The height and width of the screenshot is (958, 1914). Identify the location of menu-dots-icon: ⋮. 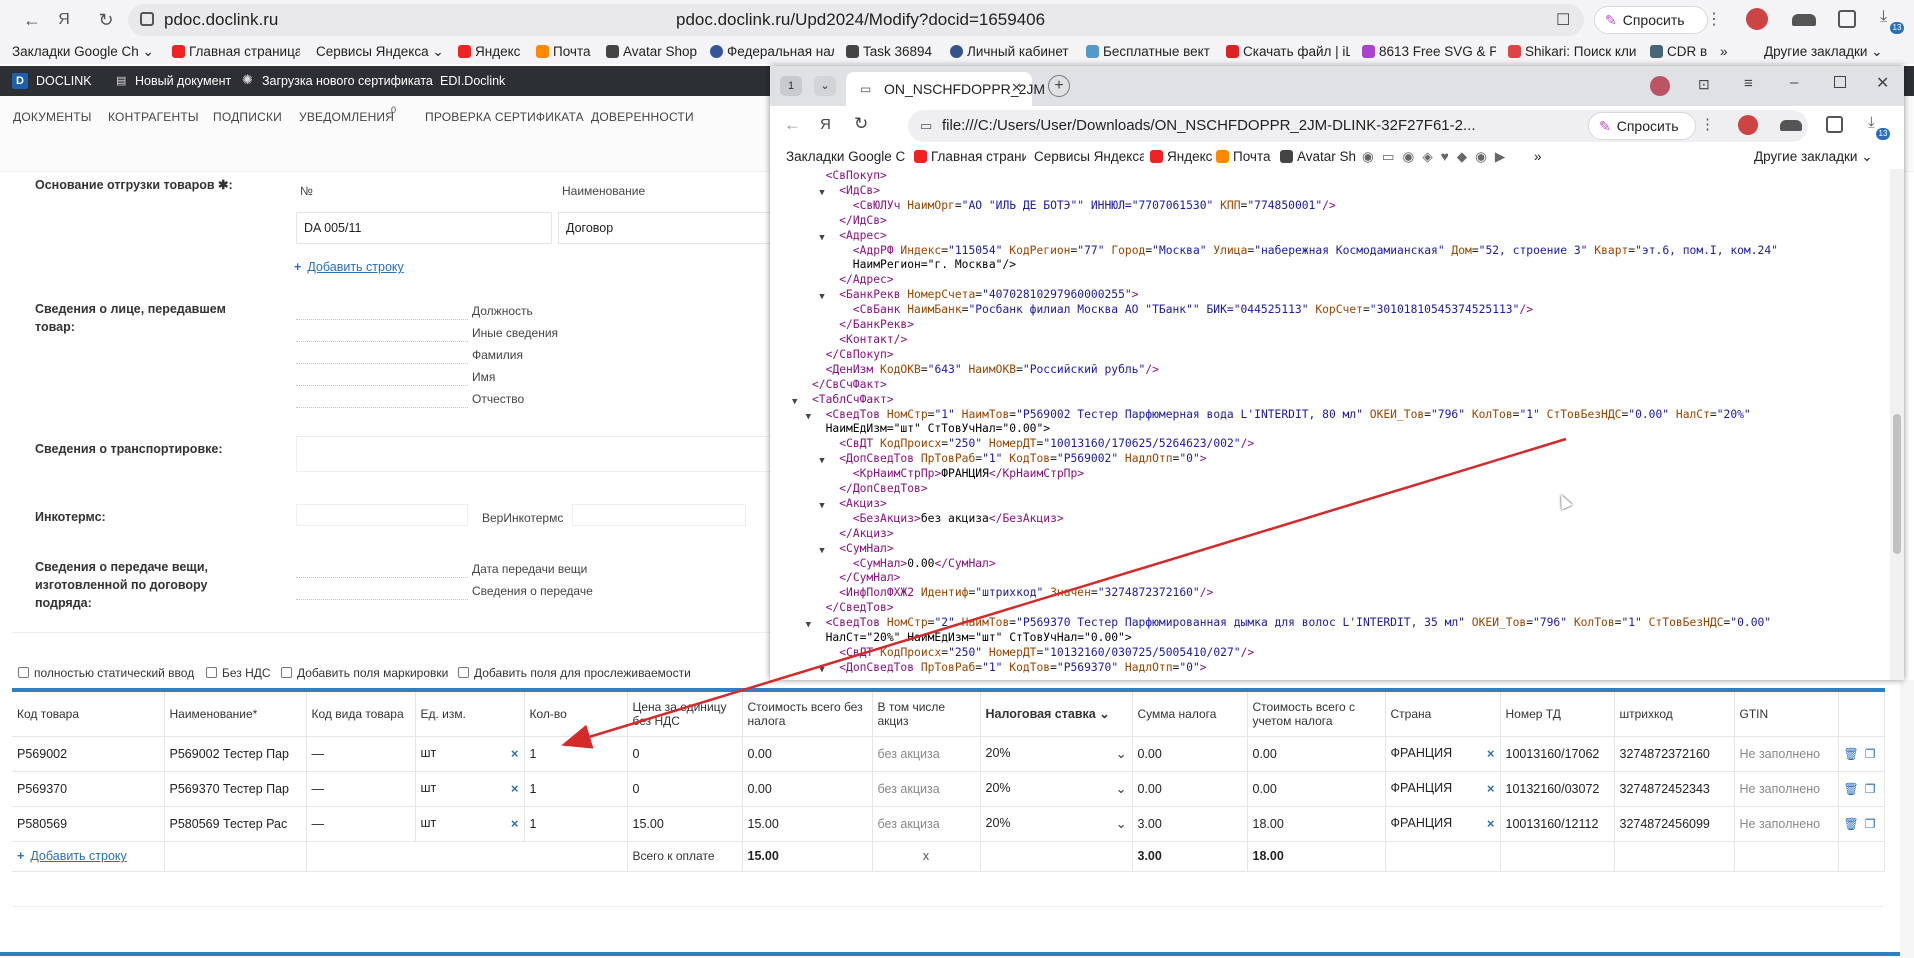
(1714, 19).